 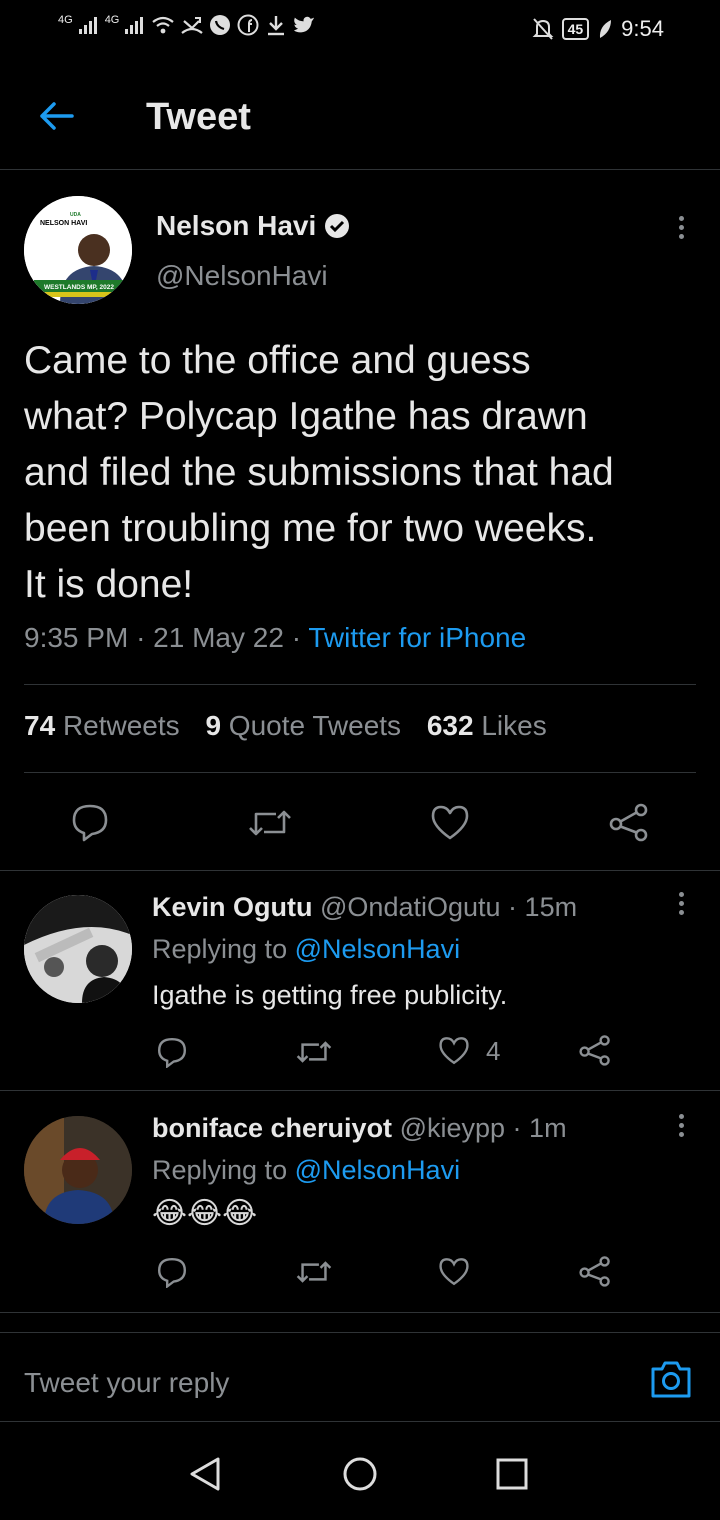 I want to click on quotes-stat: 9 Quote Tweets, so click(x=303, y=725).